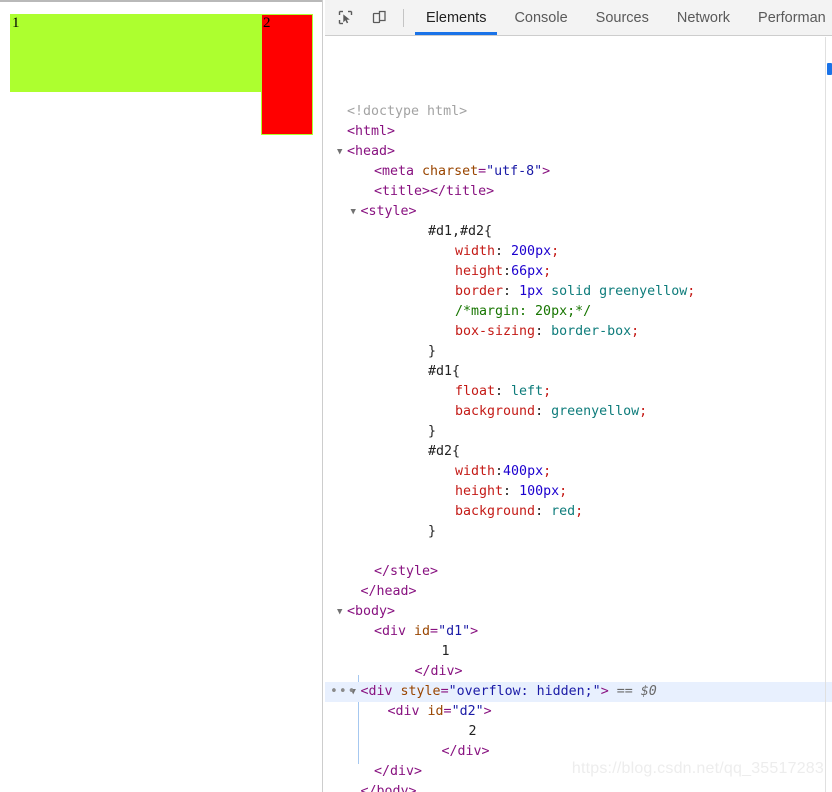 The width and height of the screenshot is (832, 792). I want to click on overflow-hidden-wrapper: 2, so click(291, 74).